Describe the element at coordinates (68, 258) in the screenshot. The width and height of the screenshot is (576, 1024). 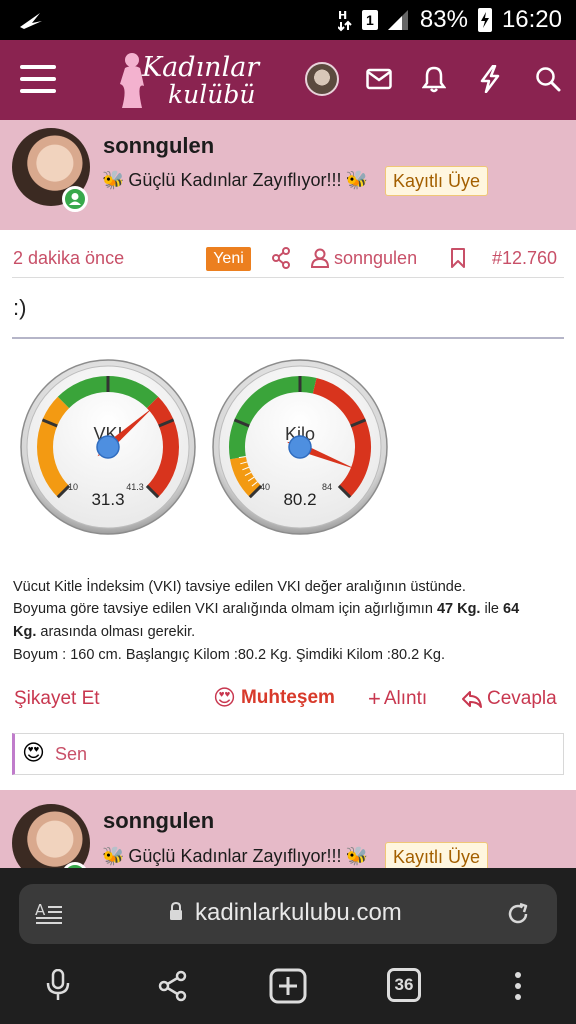
I see `post-time: 2 dakika önce` at that location.